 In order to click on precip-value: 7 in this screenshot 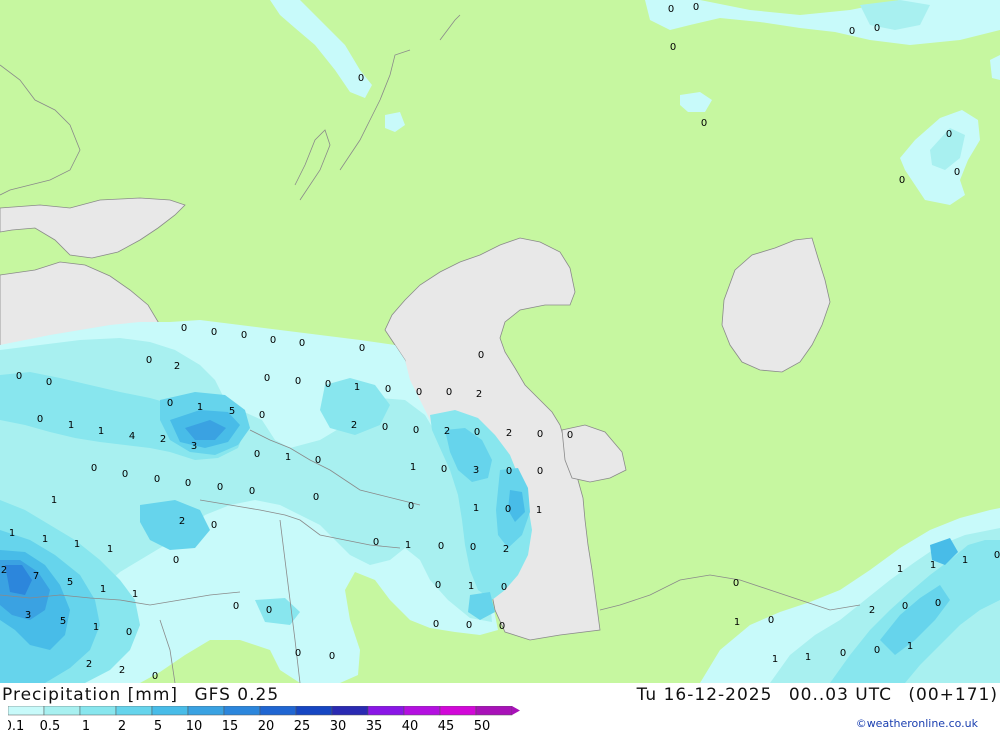, I will do `click(36, 576)`.